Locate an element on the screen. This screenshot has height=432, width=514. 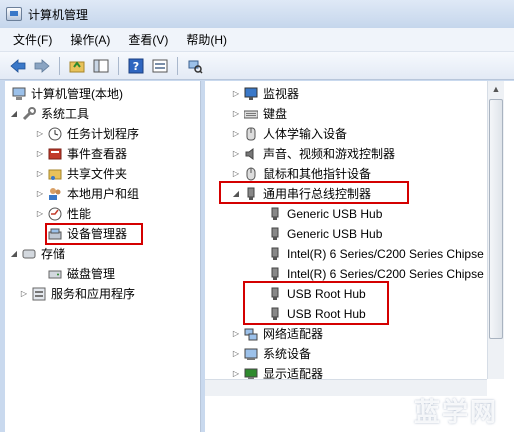
device-manager-highlight is located at coordinates (94, 234).